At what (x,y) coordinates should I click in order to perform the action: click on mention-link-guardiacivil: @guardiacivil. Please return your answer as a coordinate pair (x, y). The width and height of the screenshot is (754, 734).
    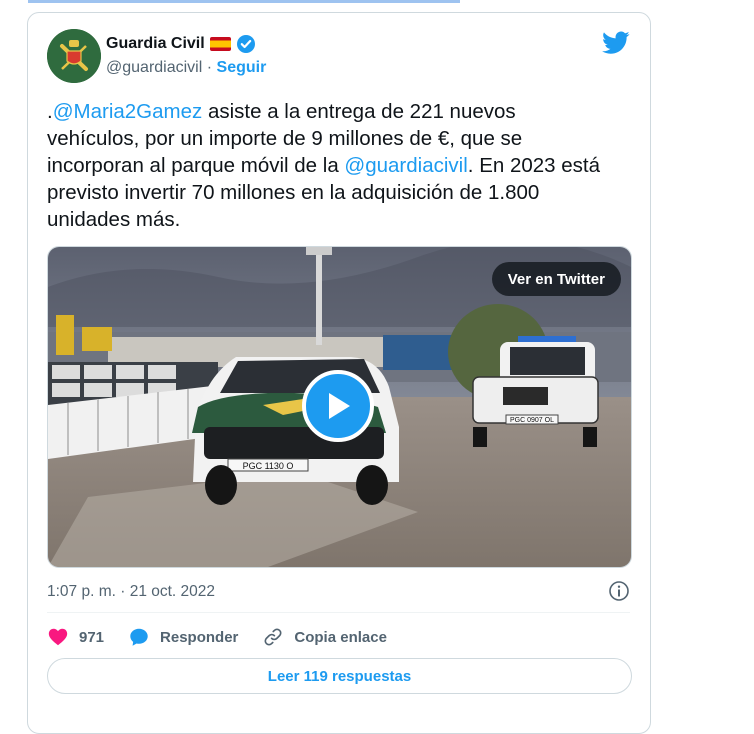
    Looking at the image, I should click on (405, 165).